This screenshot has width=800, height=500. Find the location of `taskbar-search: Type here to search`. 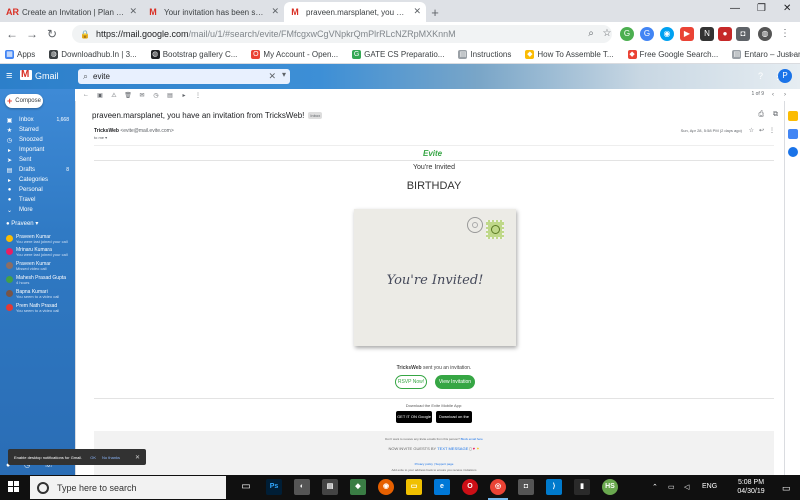

taskbar-search: Type here to search is located at coordinates (128, 487).